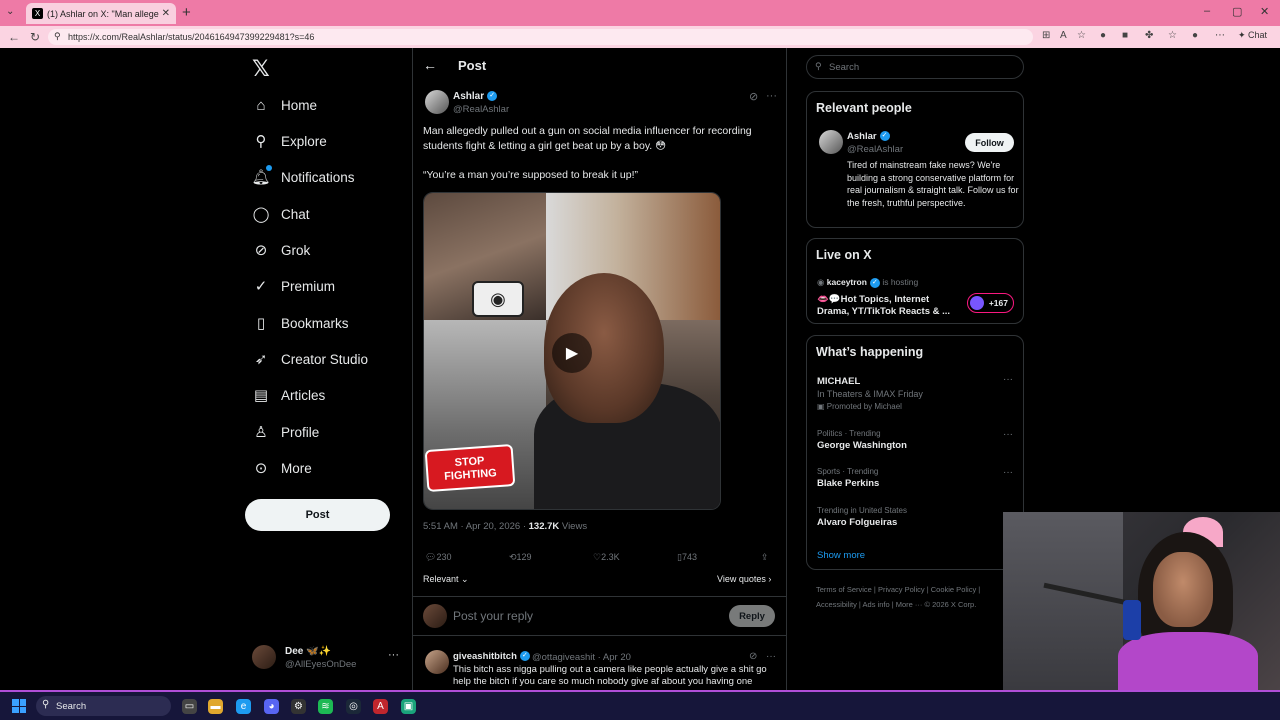 Image resolution: width=1280 pixels, height=720 pixels. I want to click on search-input: ⚲ Search, so click(915, 67).